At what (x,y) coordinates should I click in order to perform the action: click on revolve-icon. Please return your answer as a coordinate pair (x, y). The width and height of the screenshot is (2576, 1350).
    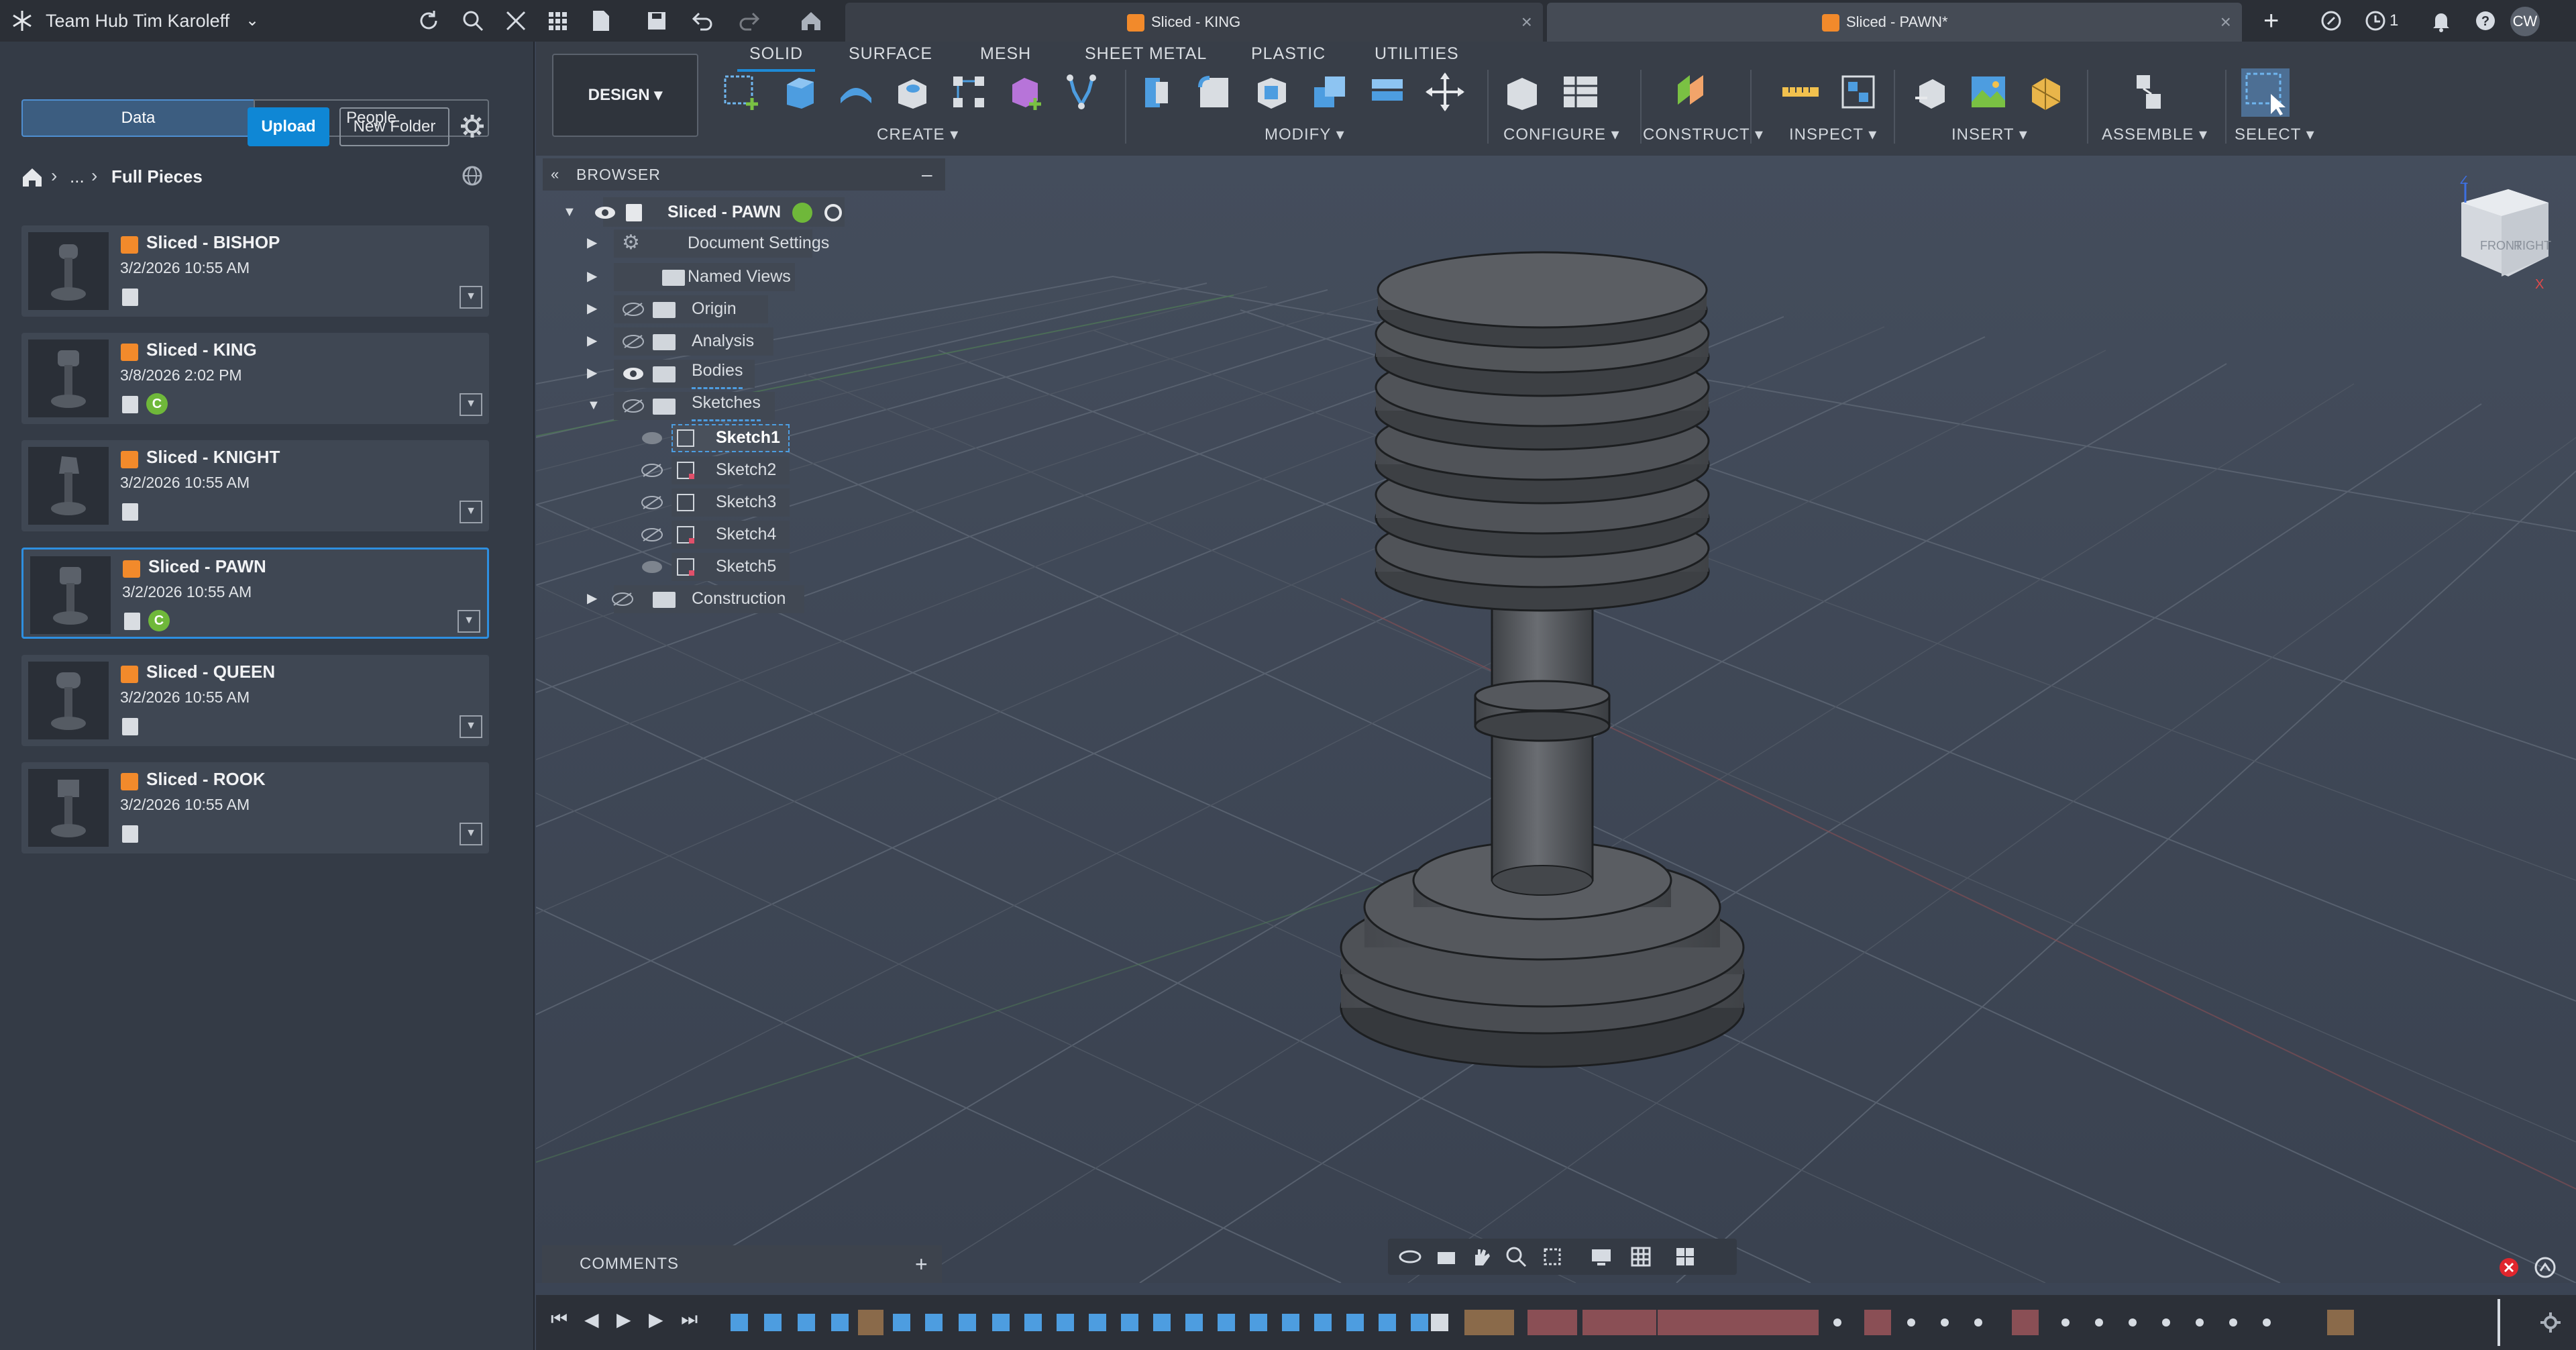
    Looking at the image, I should click on (856, 92).